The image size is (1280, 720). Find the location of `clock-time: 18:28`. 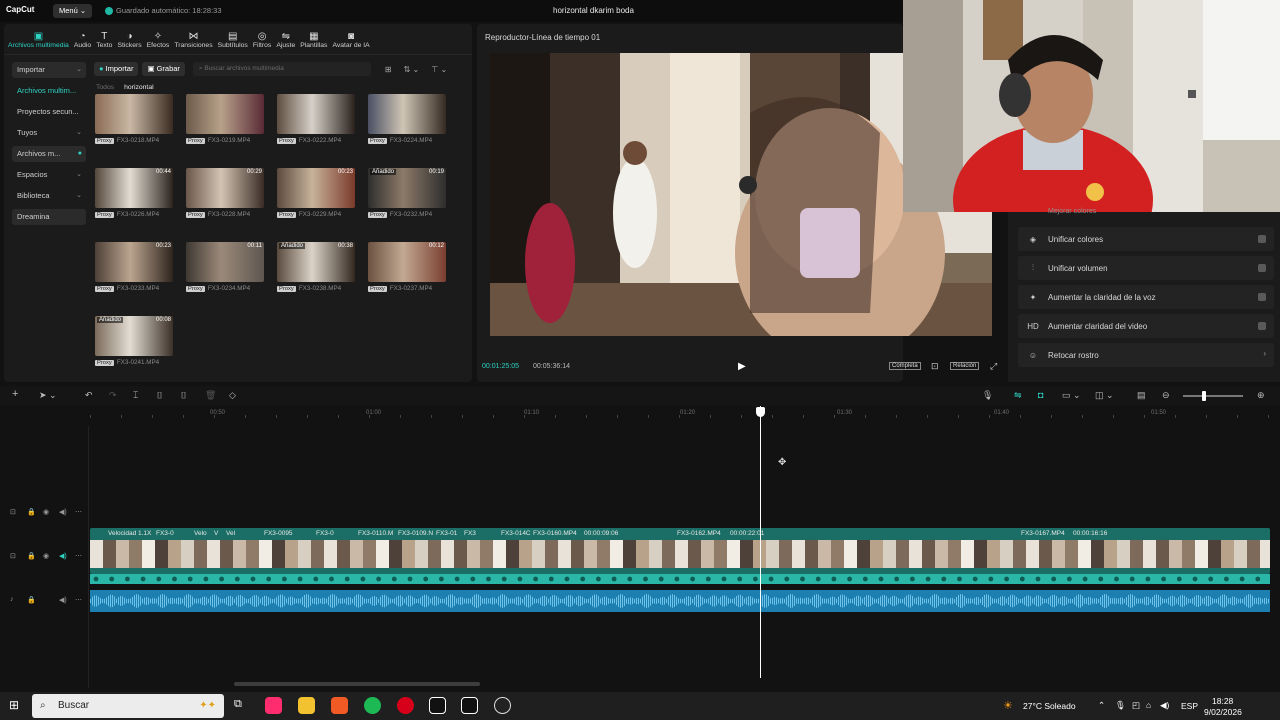

clock-time: 18:28 is located at coordinates (1222, 701).